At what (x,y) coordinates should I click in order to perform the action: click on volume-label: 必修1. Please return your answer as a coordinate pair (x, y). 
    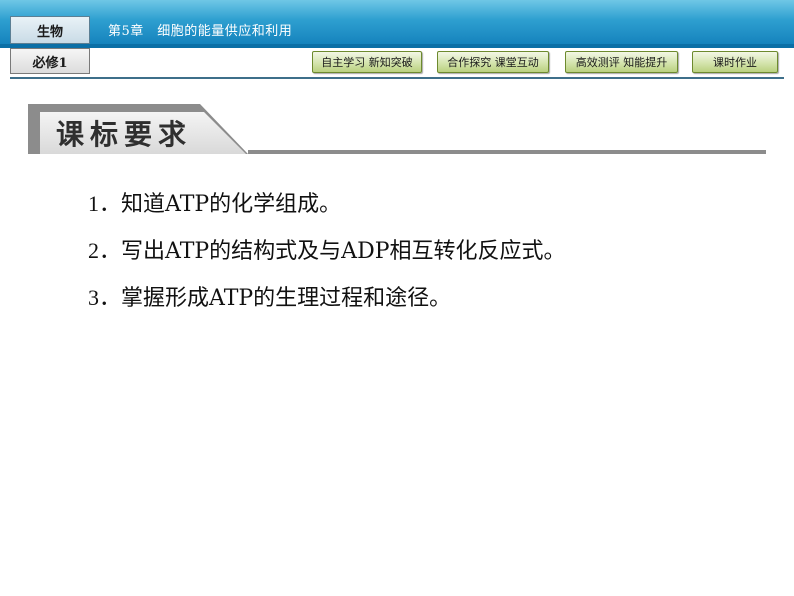
    Looking at the image, I should click on (50, 61).